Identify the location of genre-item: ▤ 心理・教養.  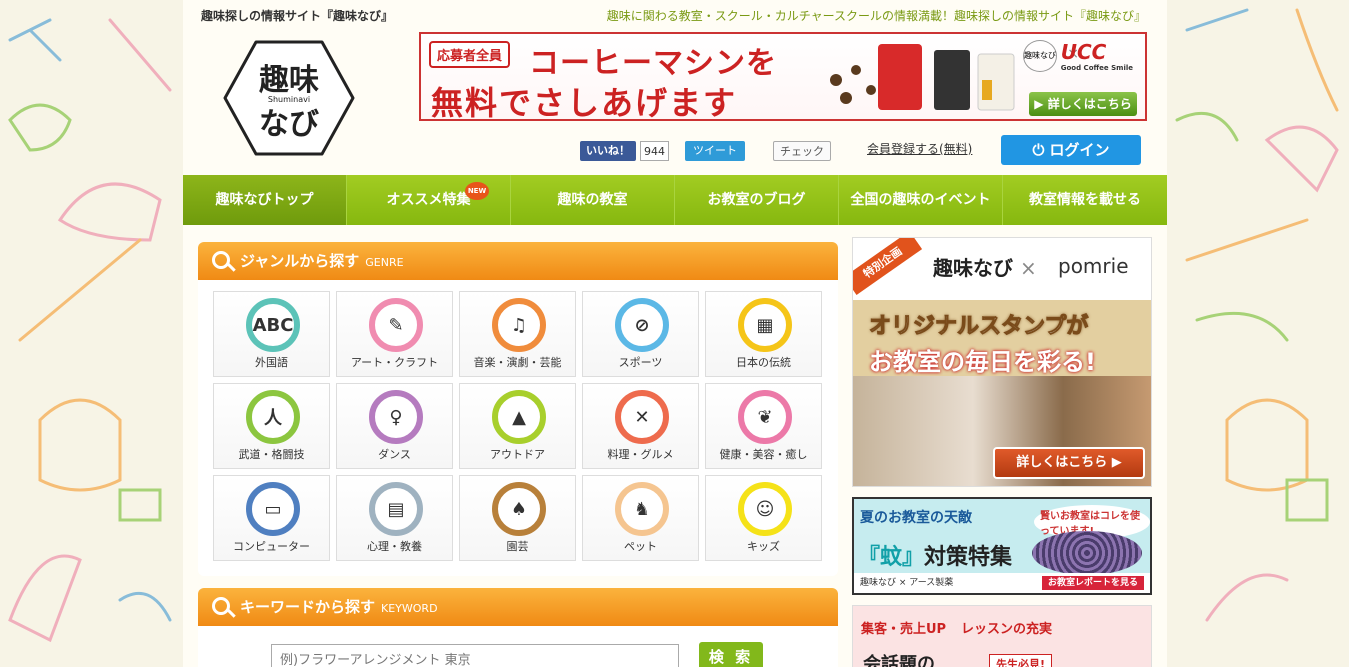
(394, 518).